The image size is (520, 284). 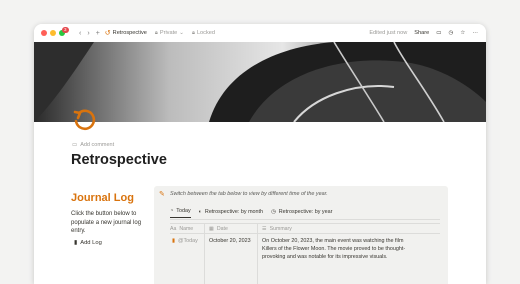 I want to click on tab-label: Retrospective: by year, so click(x=305, y=211).